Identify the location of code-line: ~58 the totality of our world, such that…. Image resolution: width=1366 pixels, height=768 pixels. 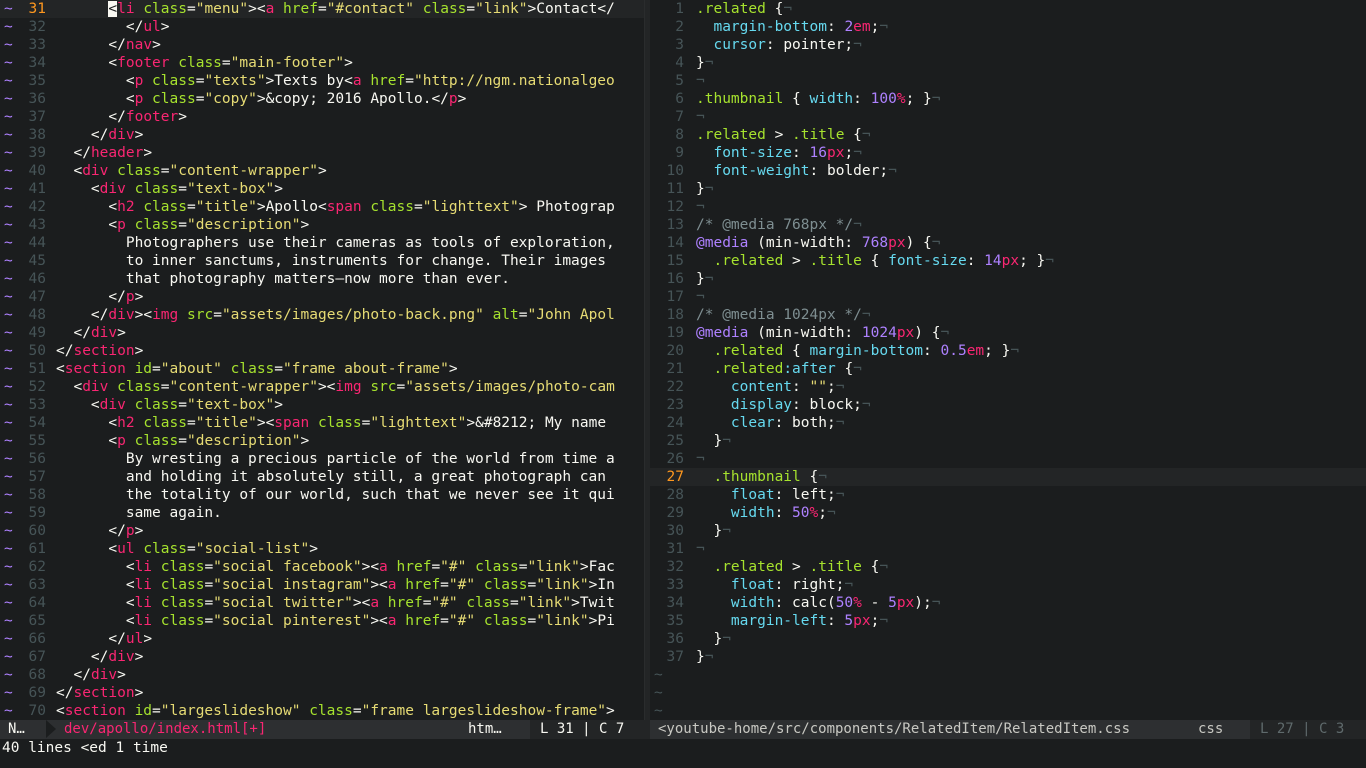
(322, 495).